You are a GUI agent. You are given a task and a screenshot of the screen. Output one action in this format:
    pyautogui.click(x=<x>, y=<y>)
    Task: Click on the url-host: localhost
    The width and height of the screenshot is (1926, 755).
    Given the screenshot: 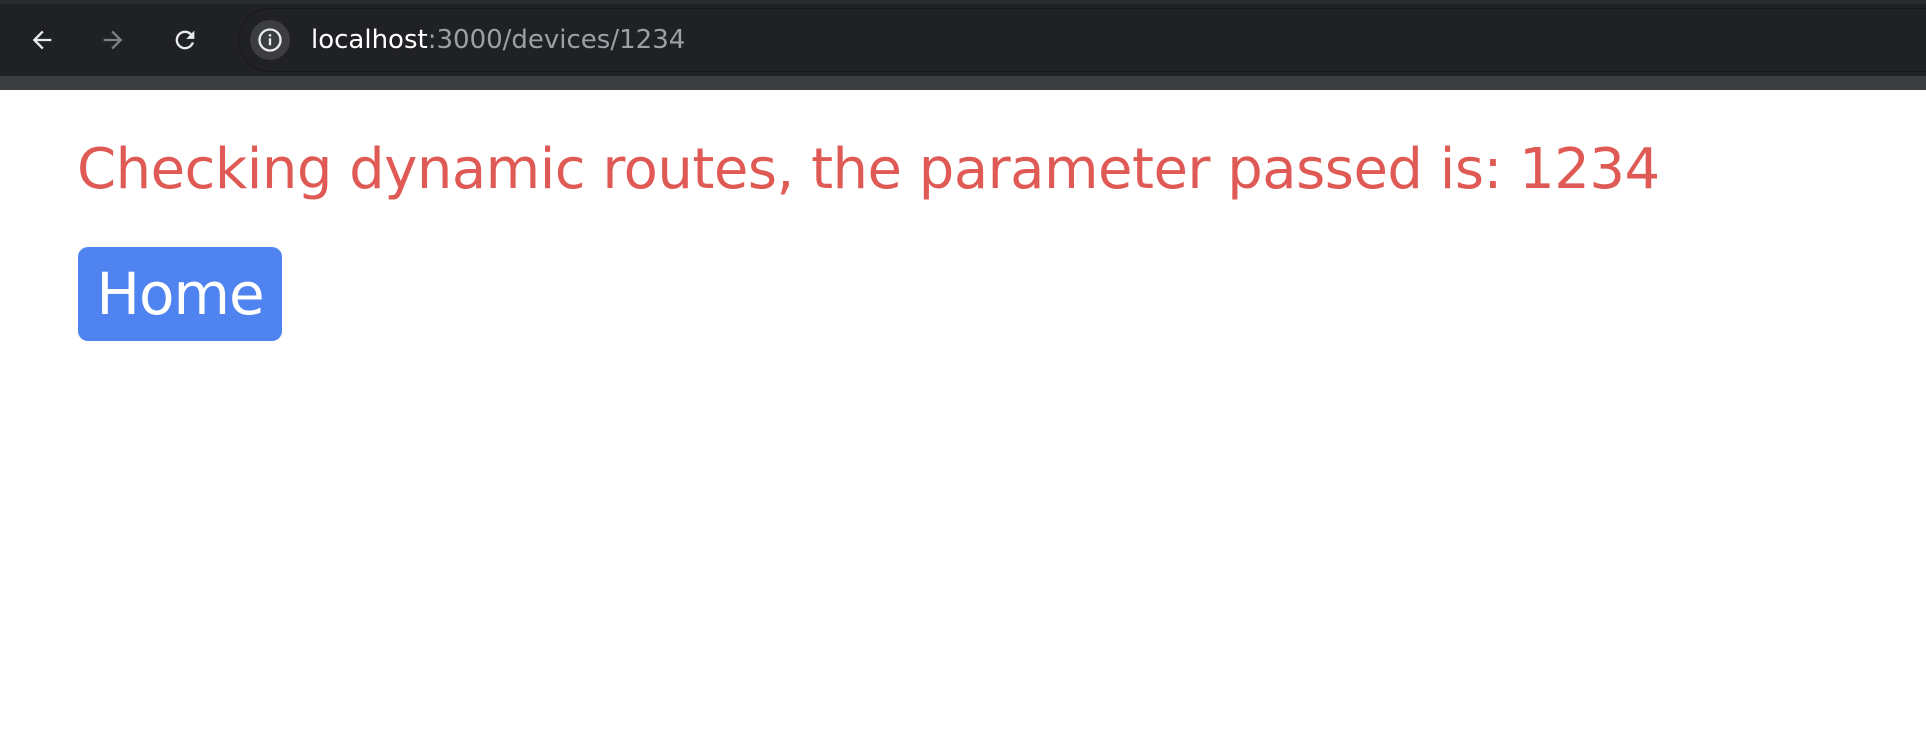 What is the action you would take?
    pyautogui.click(x=369, y=40)
    